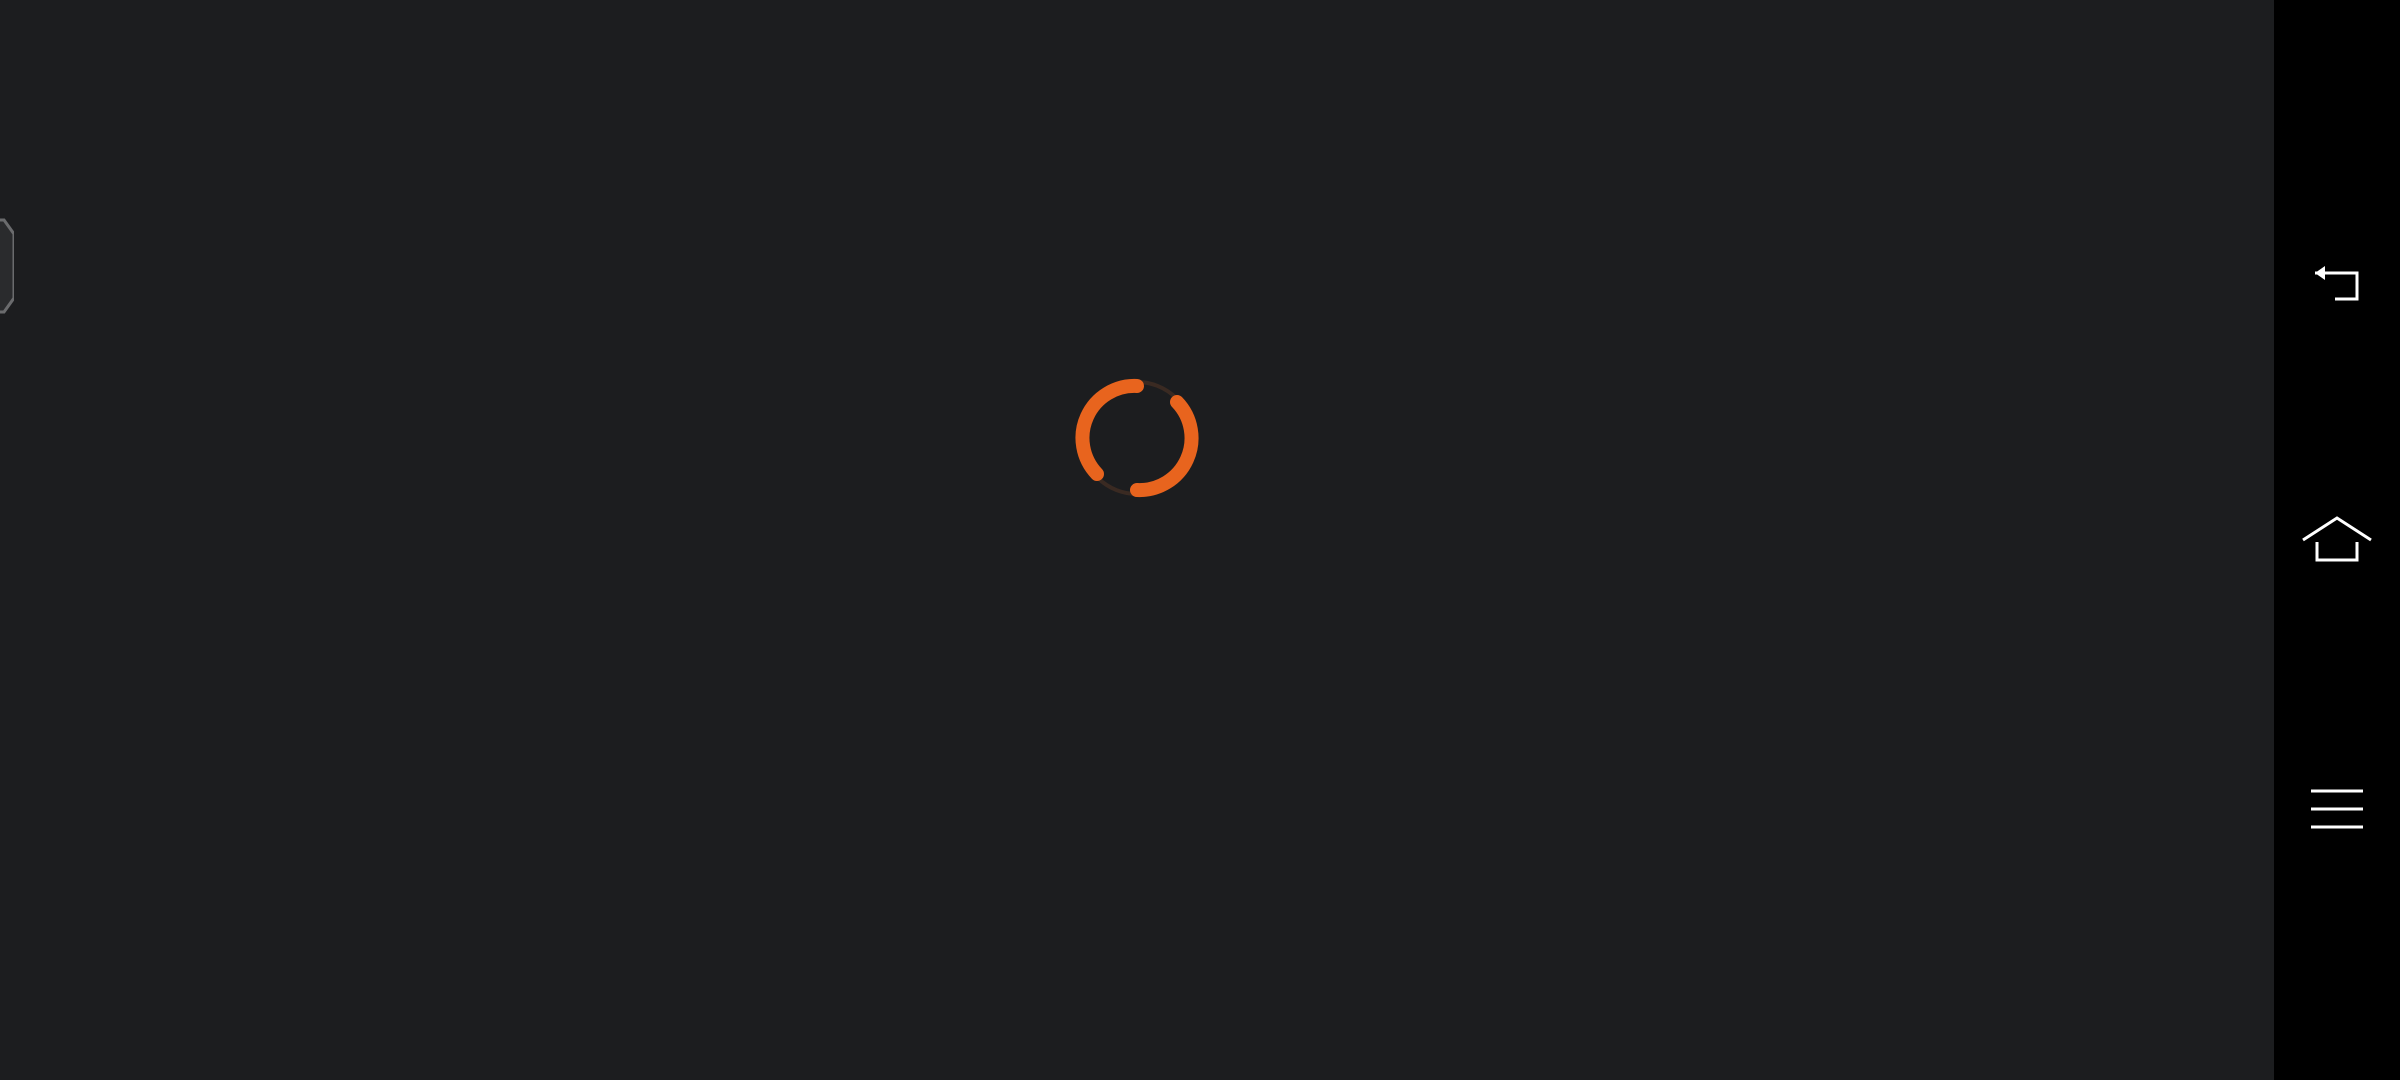 This screenshot has width=2400, height=1080. I want to click on loading-spinner-icon, so click(1137, 438).